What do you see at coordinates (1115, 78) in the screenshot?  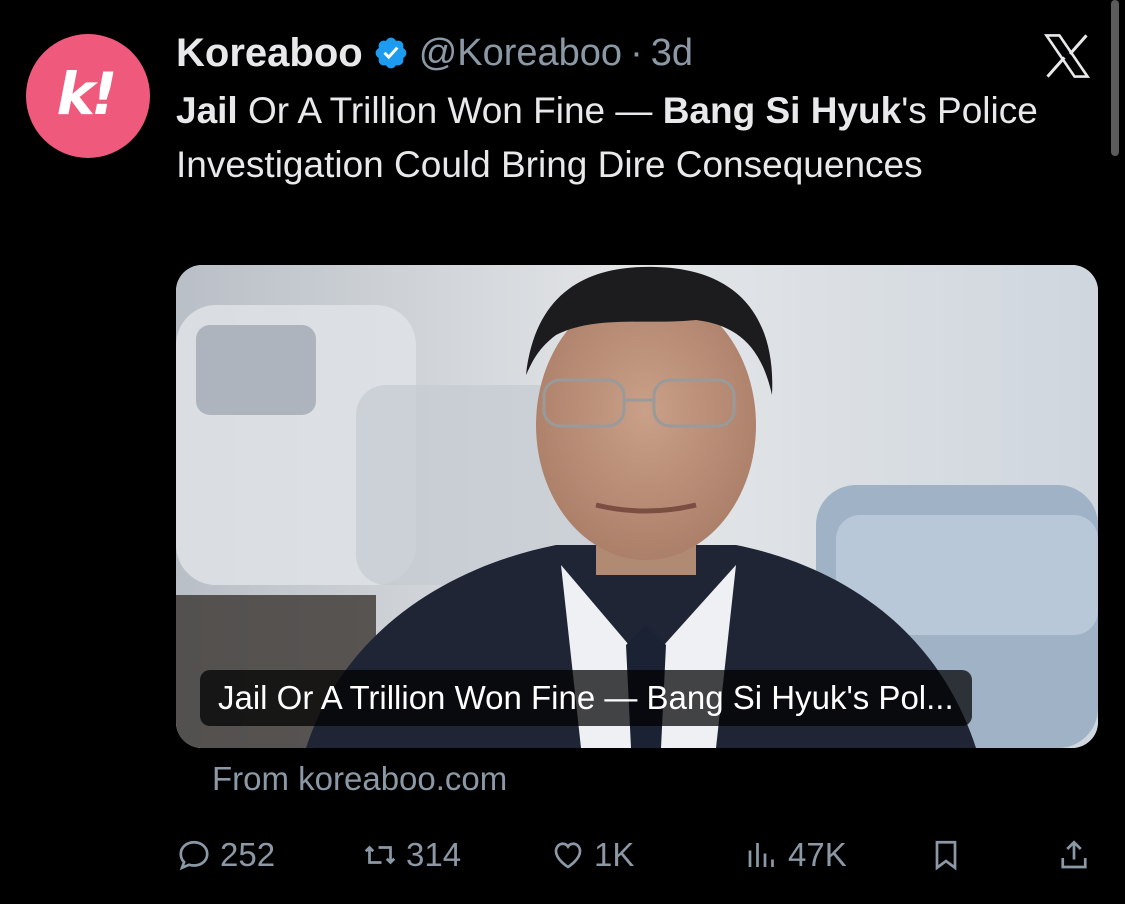 I see `scrollbar` at bounding box center [1115, 78].